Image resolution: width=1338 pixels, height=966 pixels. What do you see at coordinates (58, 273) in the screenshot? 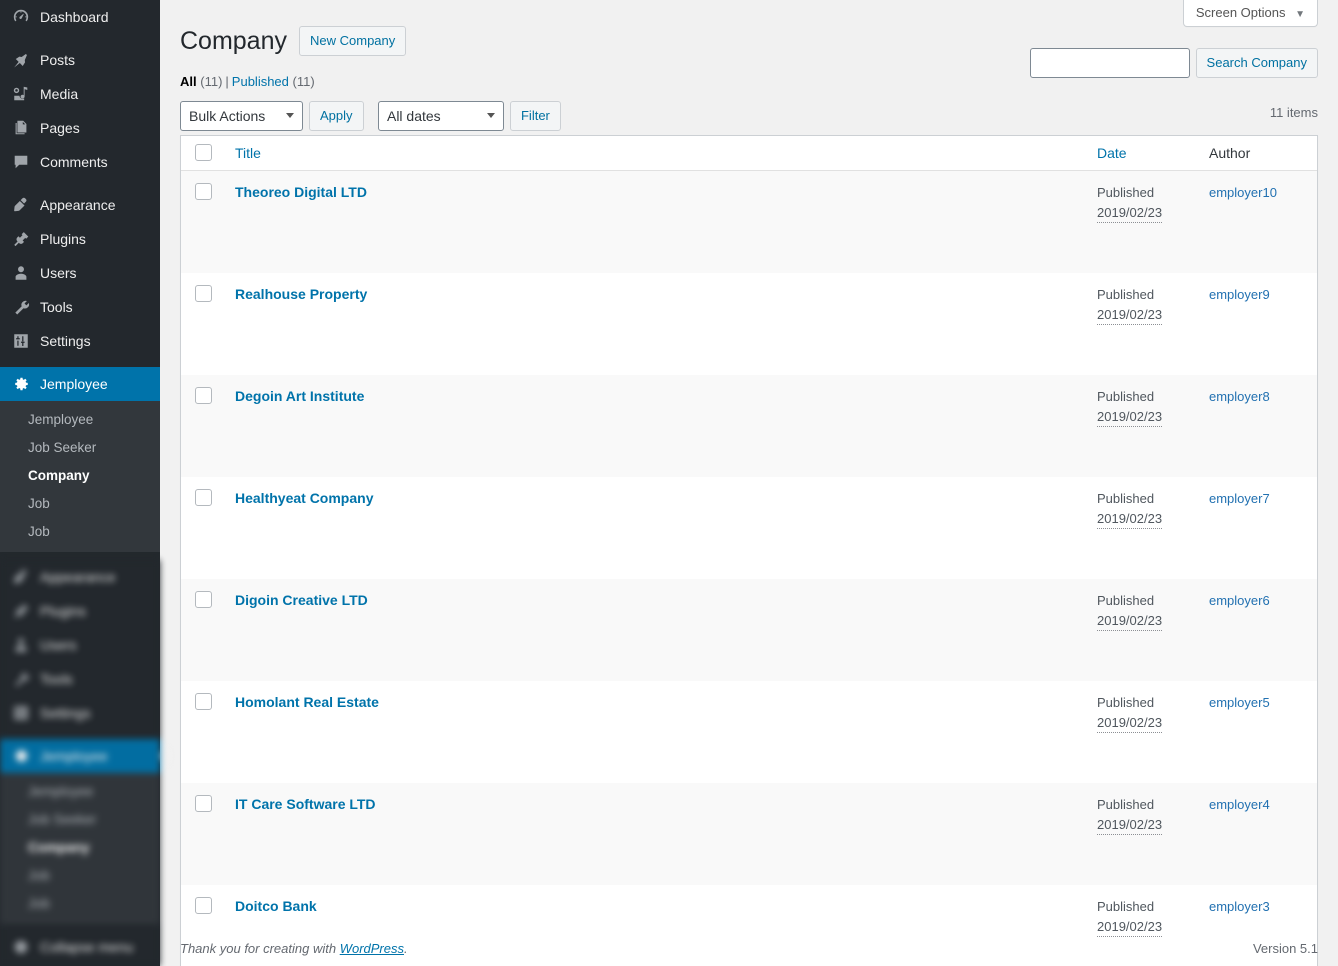
I see `sidebar-item-label: Users` at bounding box center [58, 273].